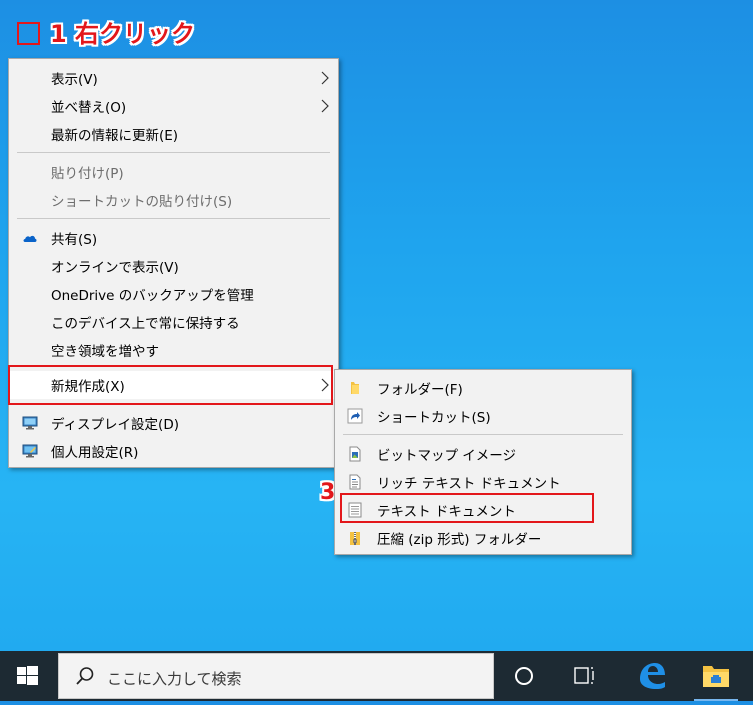  I want to click on submenu-item-zip-folder: 圧縮 (zip 形式) フォルダー, so click(483, 538).